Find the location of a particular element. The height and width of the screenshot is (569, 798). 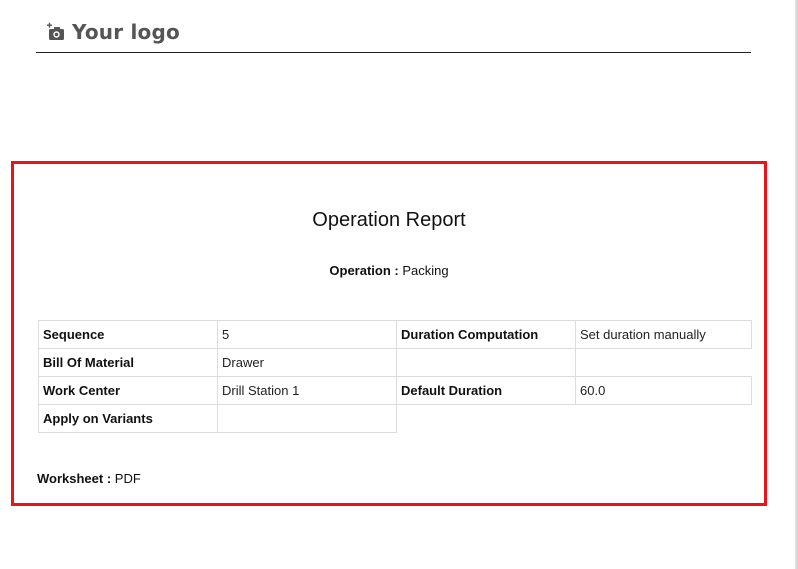

logo-text: Your logo is located at coordinates (126, 32).